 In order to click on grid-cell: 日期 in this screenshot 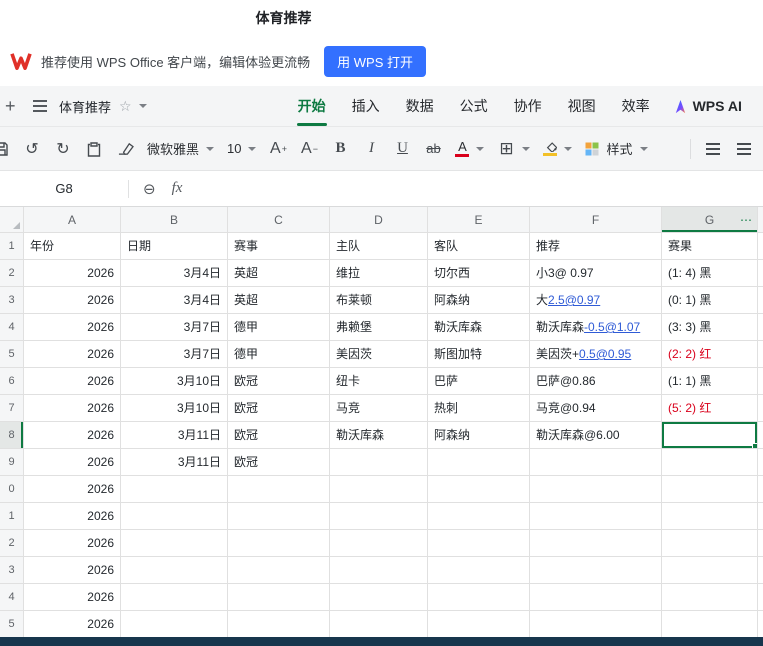, I will do `click(174, 246)`.